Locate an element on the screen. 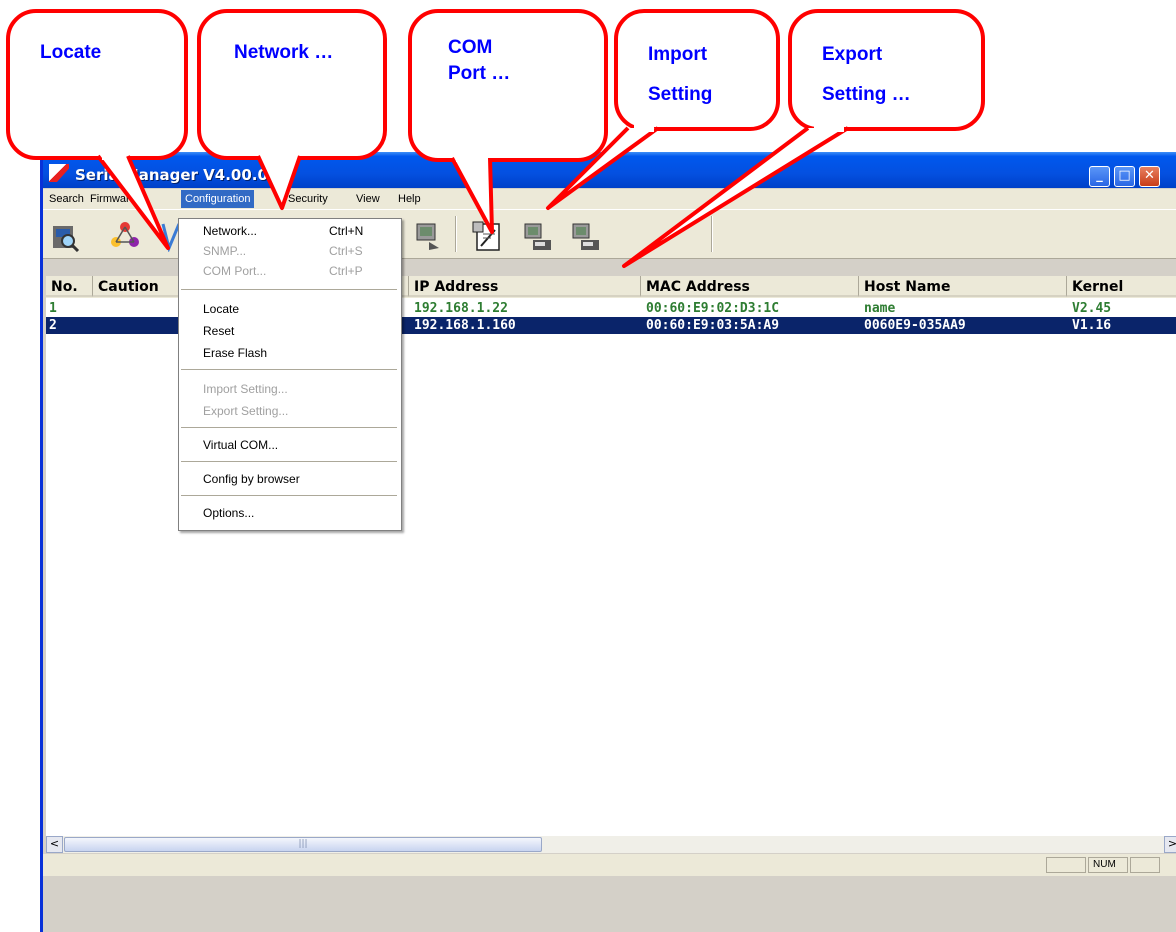 This screenshot has width=1176, height=932. cell-kernel: V2.45 is located at coordinates (1092, 308).